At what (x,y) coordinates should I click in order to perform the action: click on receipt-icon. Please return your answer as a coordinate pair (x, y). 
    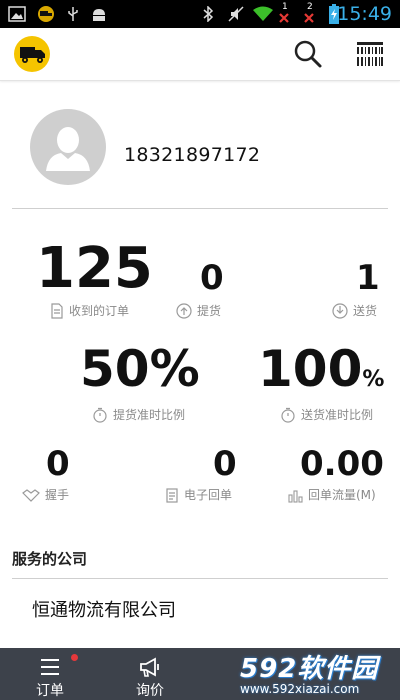
    Looking at the image, I should click on (172, 495).